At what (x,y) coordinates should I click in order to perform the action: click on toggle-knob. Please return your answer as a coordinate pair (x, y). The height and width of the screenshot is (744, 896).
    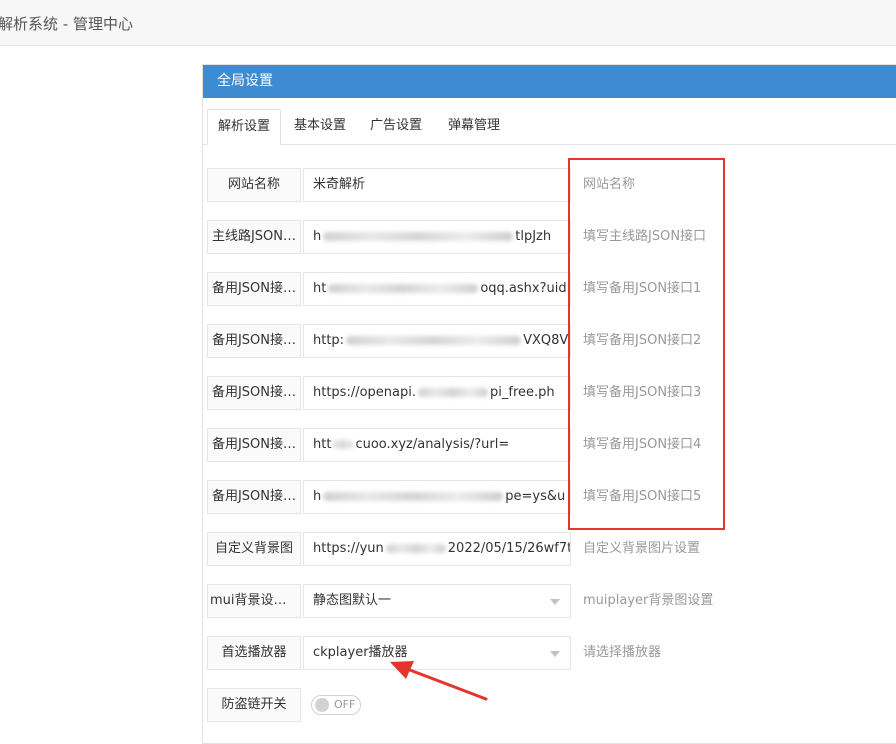
    Looking at the image, I should click on (322, 705).